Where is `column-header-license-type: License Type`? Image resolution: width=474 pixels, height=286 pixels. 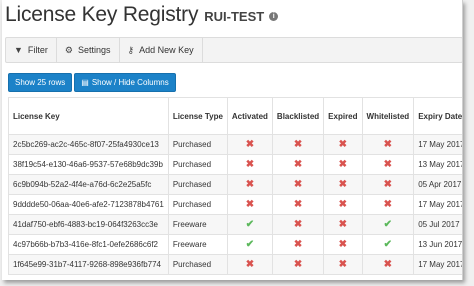 column-header-license-type: License Type is located at coordinates (197, 116).